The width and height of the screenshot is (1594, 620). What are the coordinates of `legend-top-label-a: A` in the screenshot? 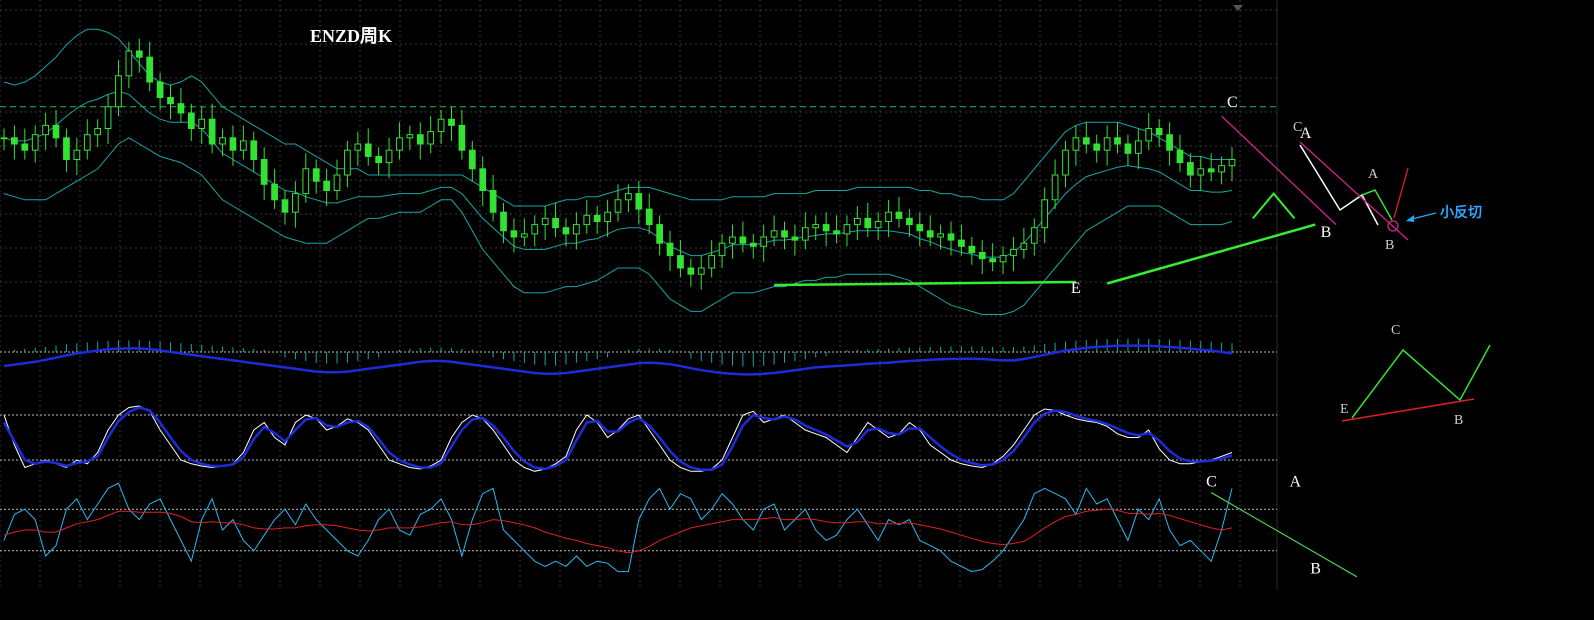 It's located at (1373, 174).